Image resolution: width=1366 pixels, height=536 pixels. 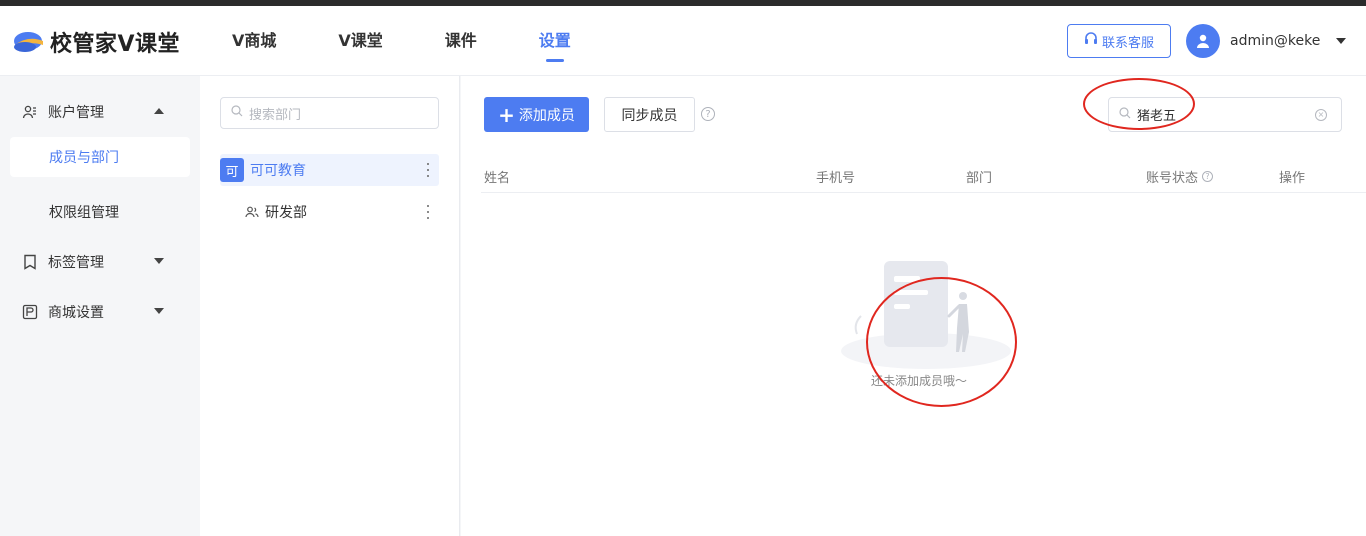 What do you see at coordinates (286, 213) in the screenshot?
I see `department-name: 研发部` at bounding box center [286, 213].